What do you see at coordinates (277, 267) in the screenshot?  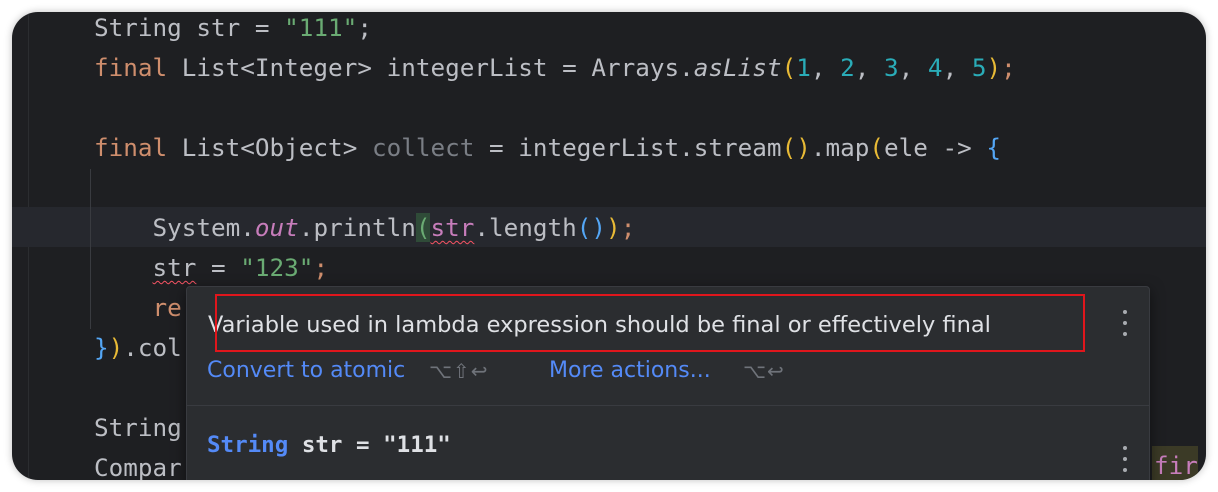 I see `code-token: "123"` at bounding box center [277, 267].